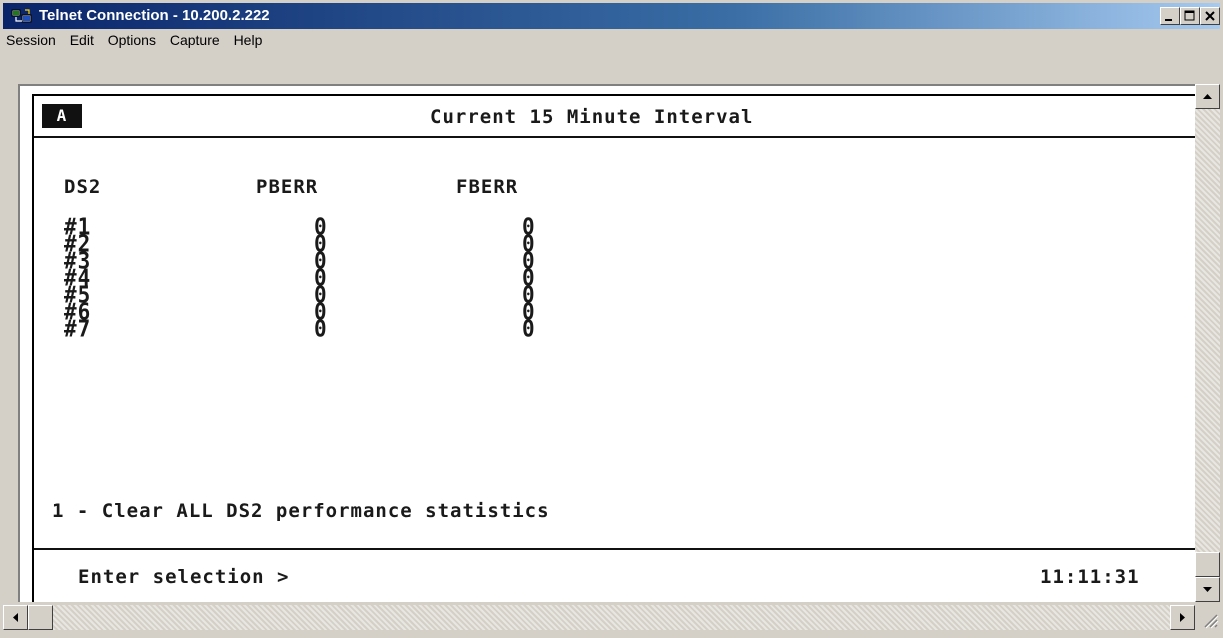 Image resolution: width=1223 pixels, height=638 pixels. What do you see at coordinates (62, 116) in the screenshot?
I see `session-badge: A` at bounding box center [62, 116].